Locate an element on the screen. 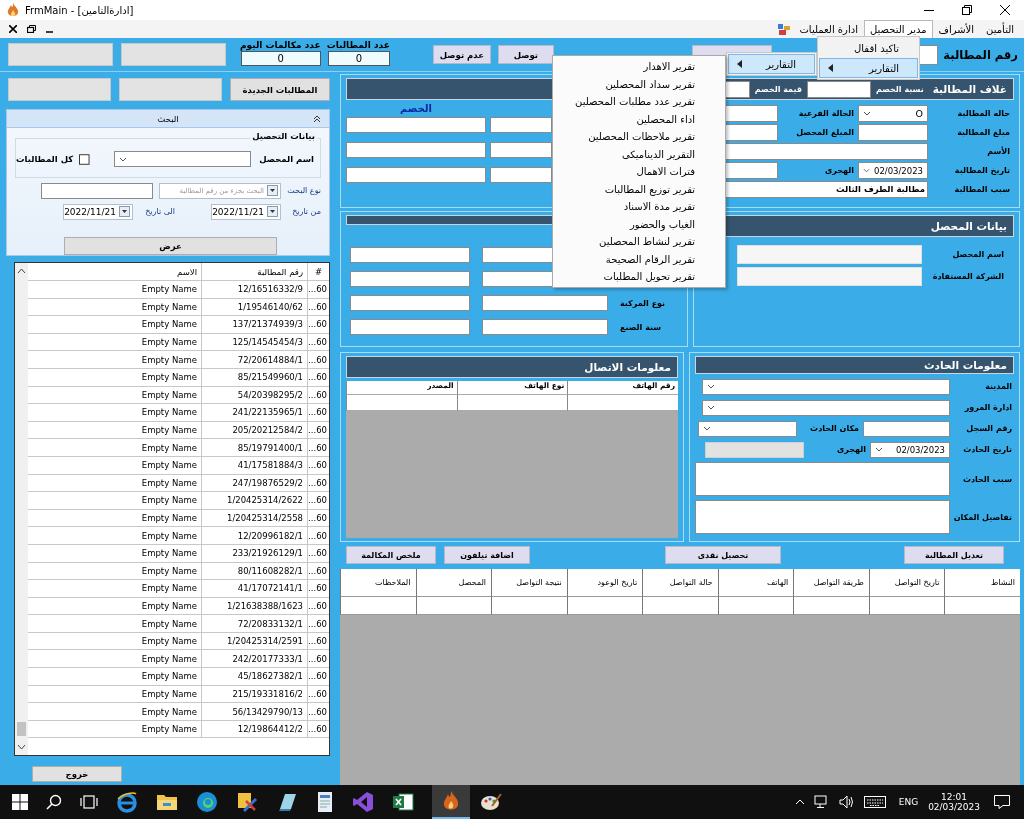  menu-item: ادارة العمليات is located at coordinates (828, 29).